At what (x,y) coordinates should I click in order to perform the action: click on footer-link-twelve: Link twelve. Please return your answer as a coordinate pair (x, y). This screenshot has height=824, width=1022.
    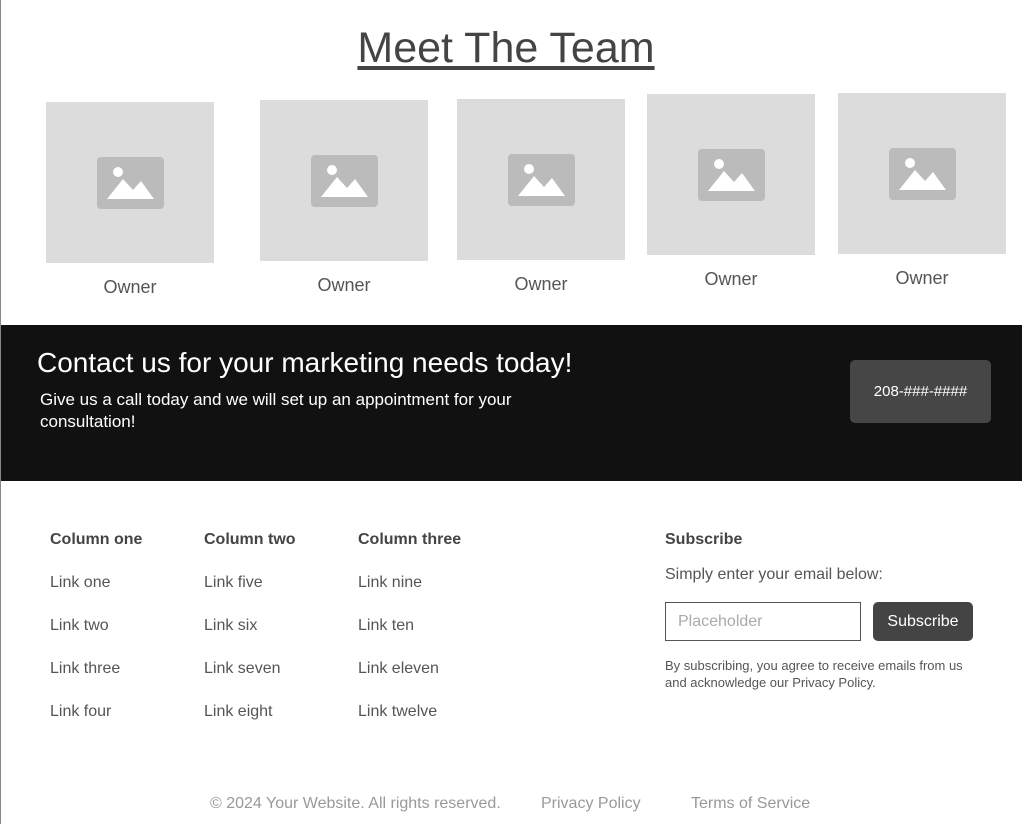
    Looking at the image, I should click on (409, 712).